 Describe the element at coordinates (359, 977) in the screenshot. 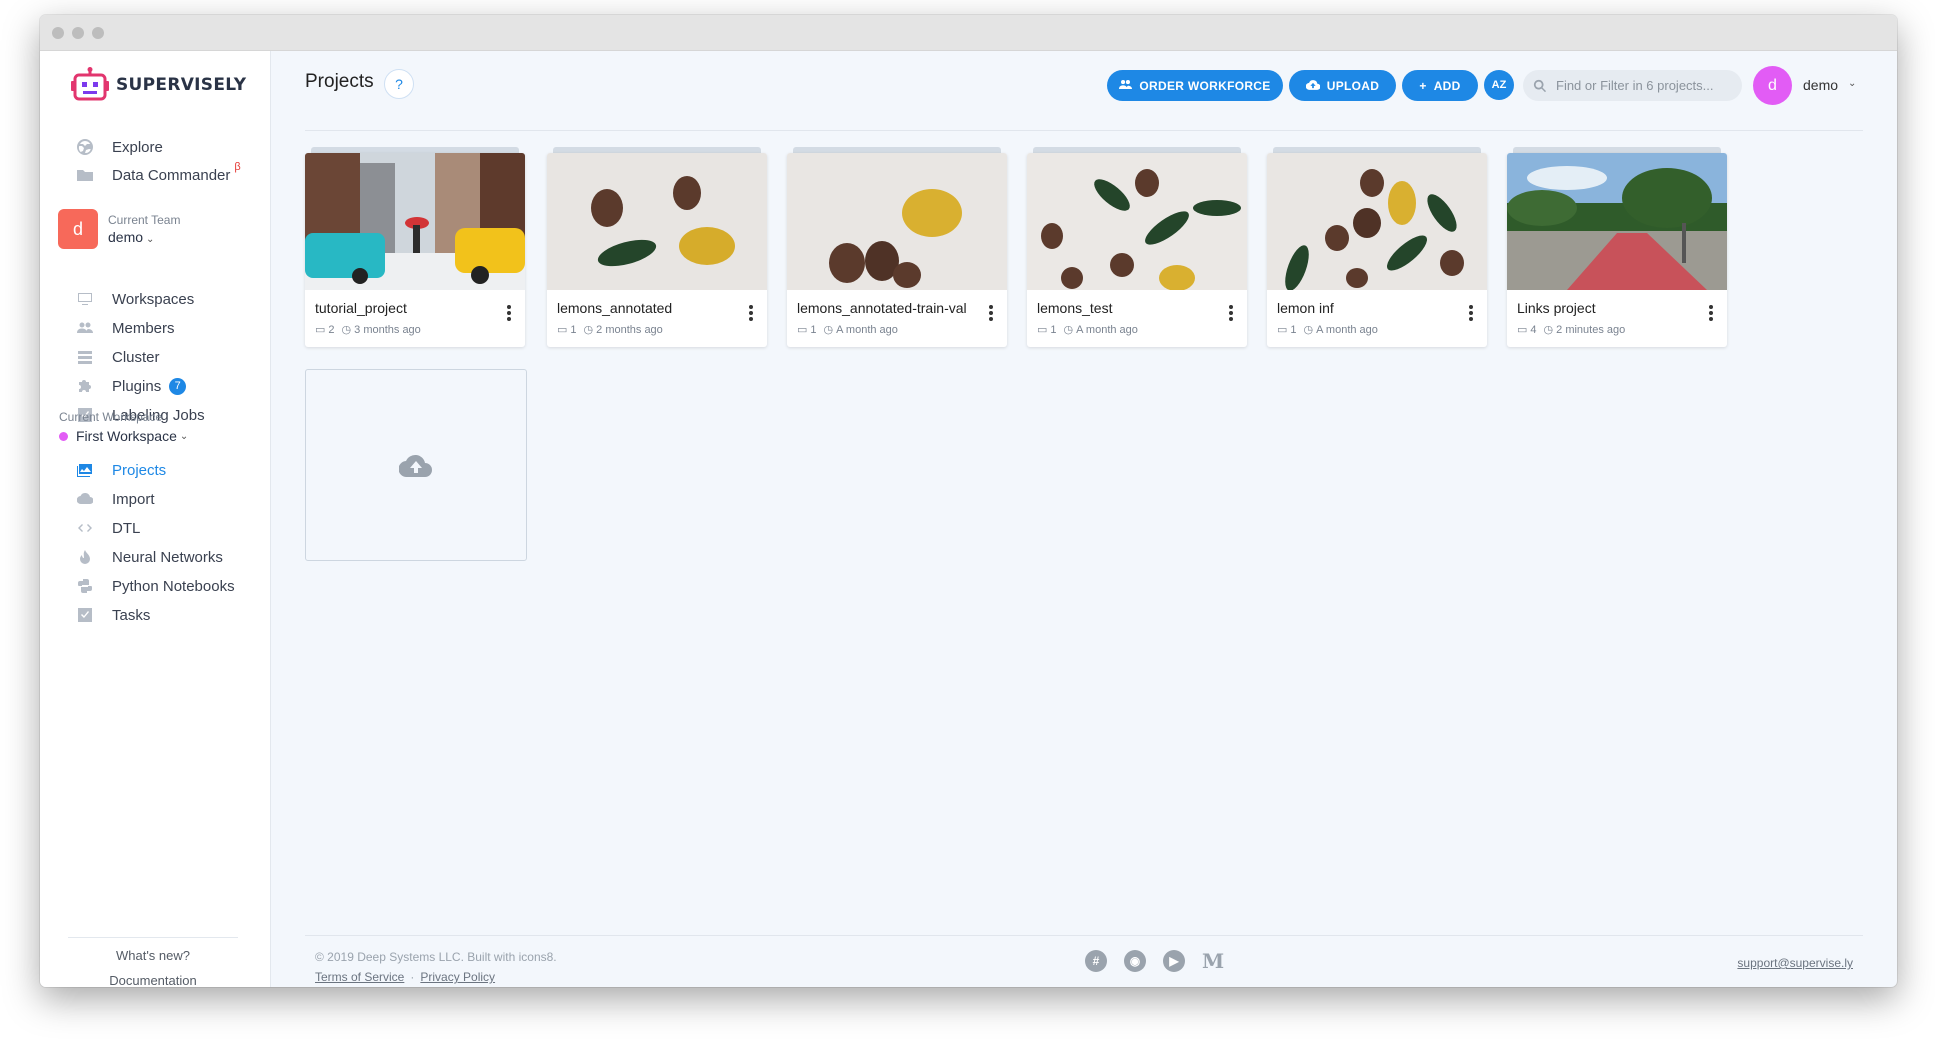

I see `terms-link: Terms of Service` at that location.